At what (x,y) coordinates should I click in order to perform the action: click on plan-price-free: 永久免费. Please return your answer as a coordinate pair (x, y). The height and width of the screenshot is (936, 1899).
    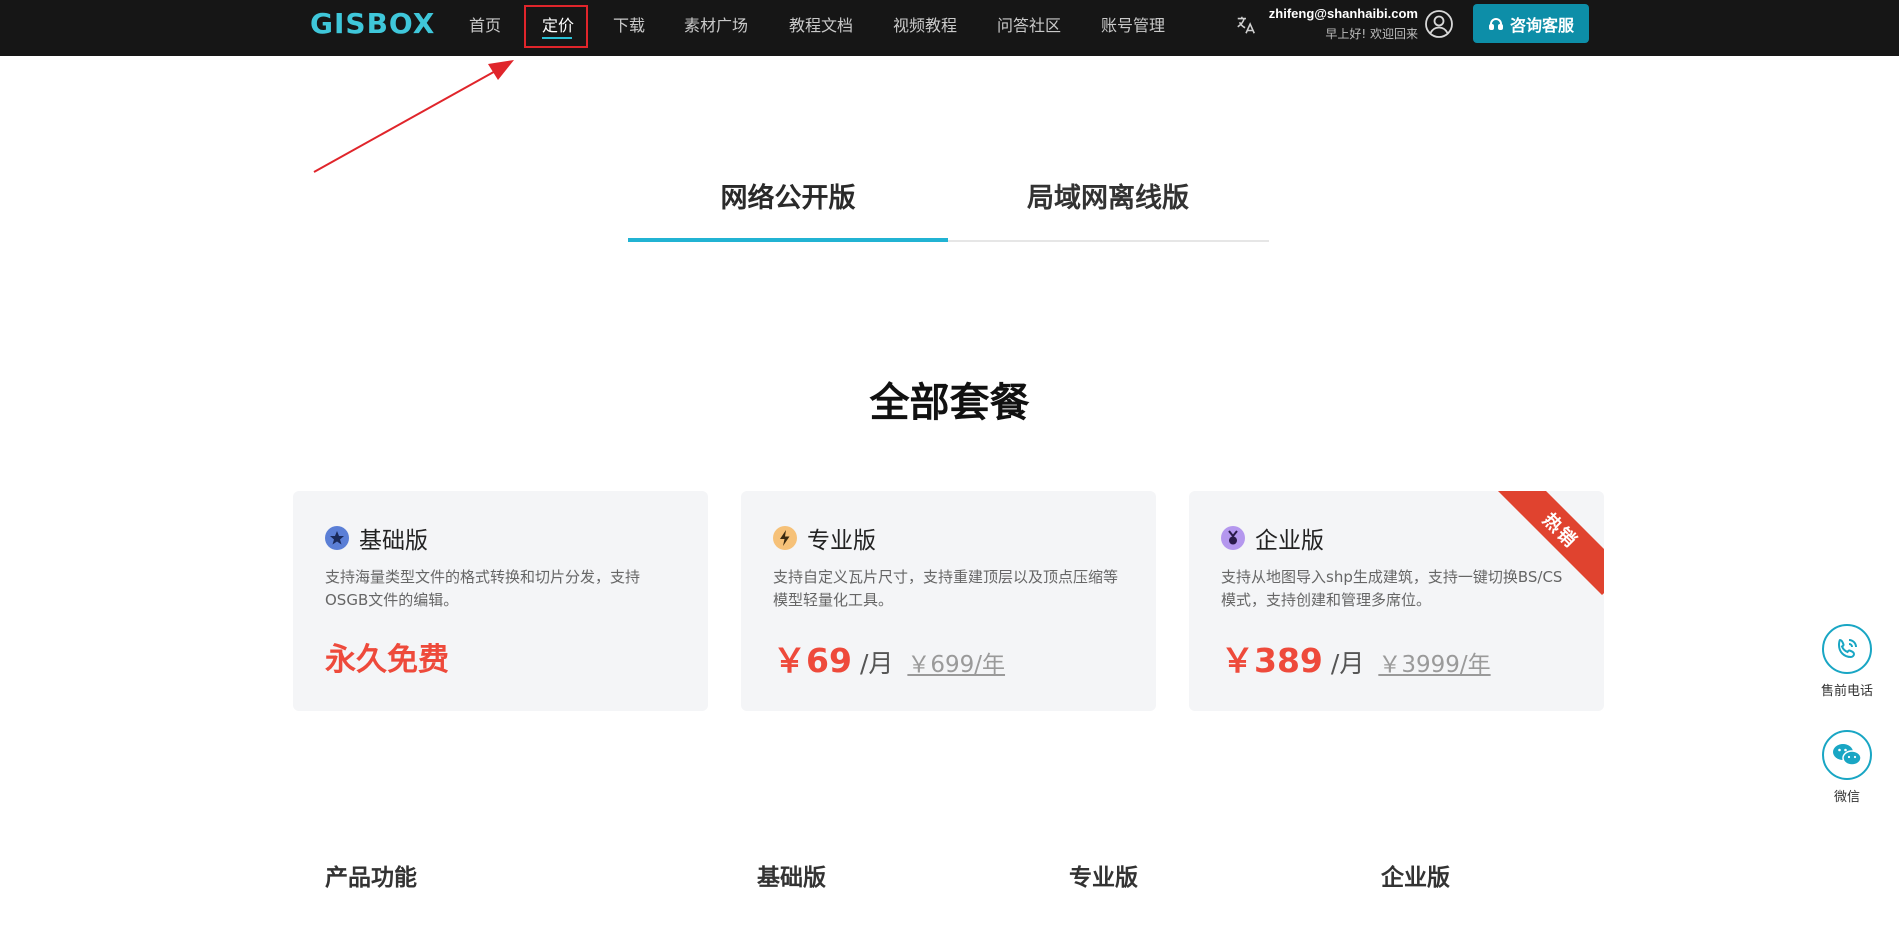
    Looking at the image, I should click on (387, 660).